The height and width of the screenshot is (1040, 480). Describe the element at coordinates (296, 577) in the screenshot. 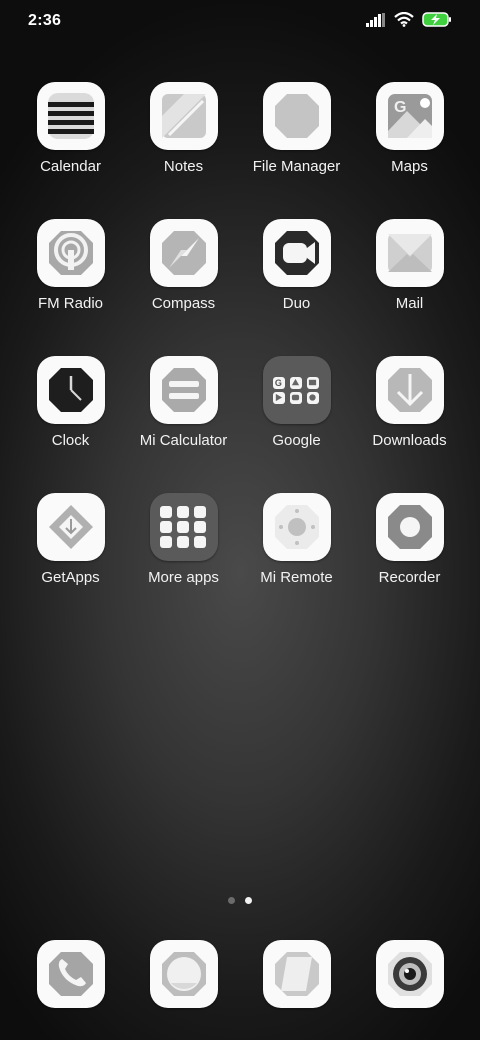

I see `app-label: Mi Remote` at that location.